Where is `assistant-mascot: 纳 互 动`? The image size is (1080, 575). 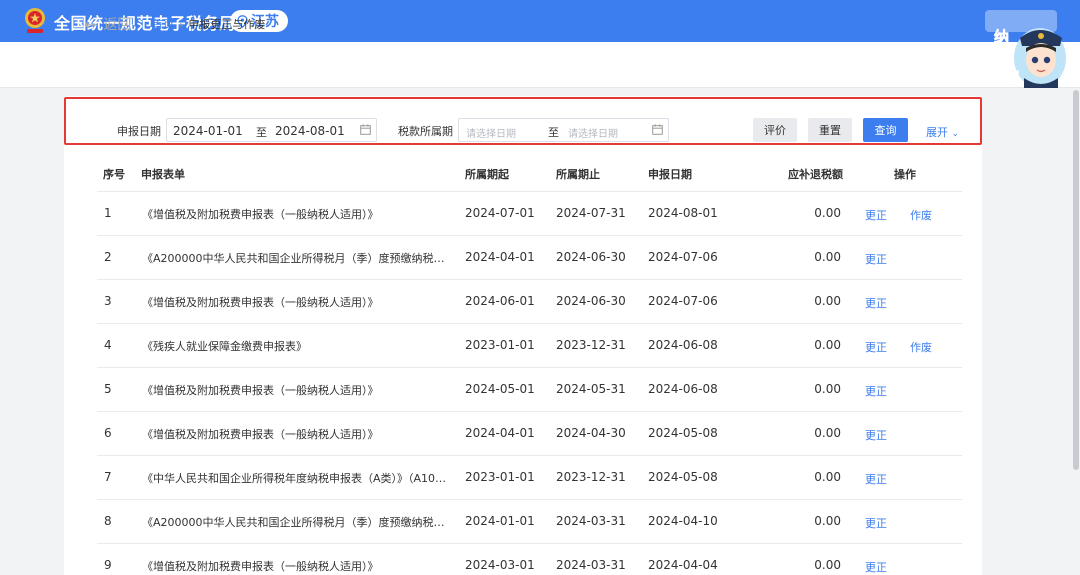 assistant-mascot: 纳 互 动 is located at coordinates (1025, 55).